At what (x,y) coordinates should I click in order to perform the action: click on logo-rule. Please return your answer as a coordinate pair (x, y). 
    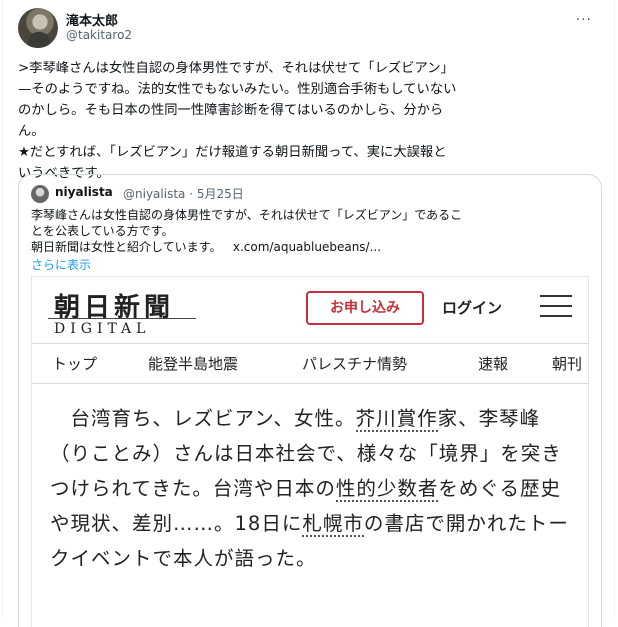
    Looking at the image, I should click on (122, 318).